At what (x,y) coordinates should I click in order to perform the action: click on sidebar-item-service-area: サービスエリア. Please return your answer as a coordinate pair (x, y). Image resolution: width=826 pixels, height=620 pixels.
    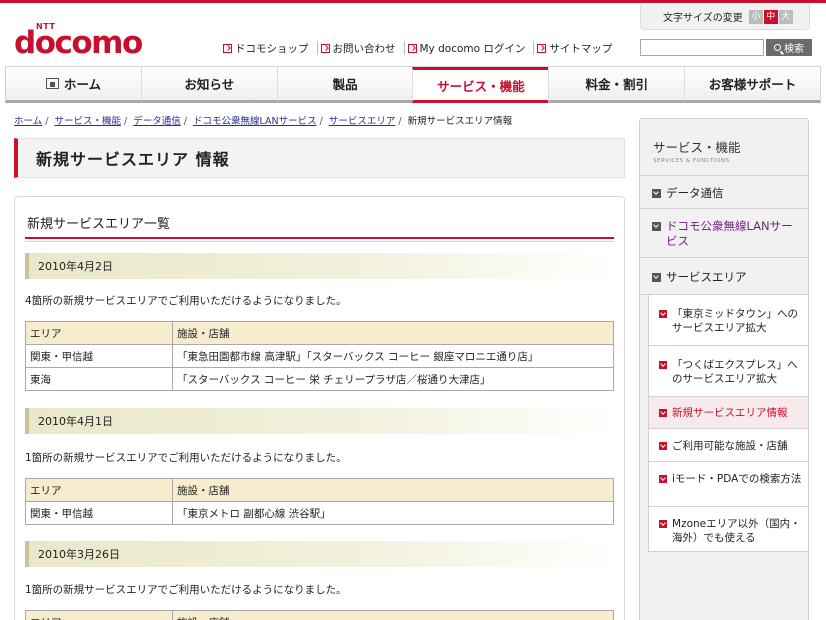
    Looking at the image, I should click on (724, 276).